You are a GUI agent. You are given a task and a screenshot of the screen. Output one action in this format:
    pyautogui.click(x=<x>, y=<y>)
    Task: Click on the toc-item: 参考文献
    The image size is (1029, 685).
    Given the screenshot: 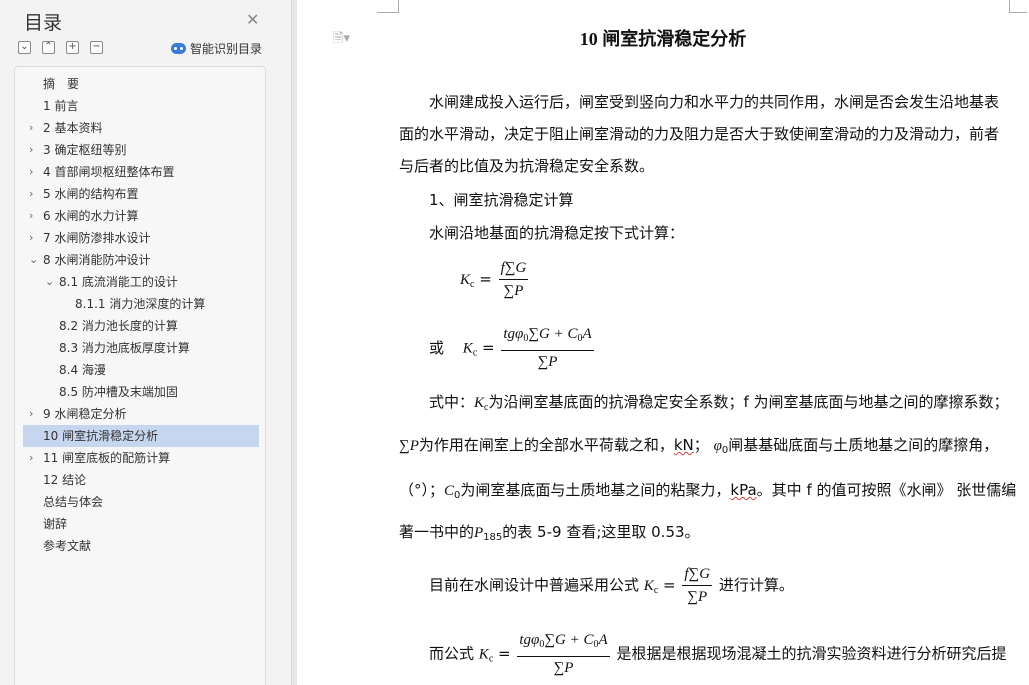 What is the action you would take?
    pyautogui.click(x=141, y=546)
    